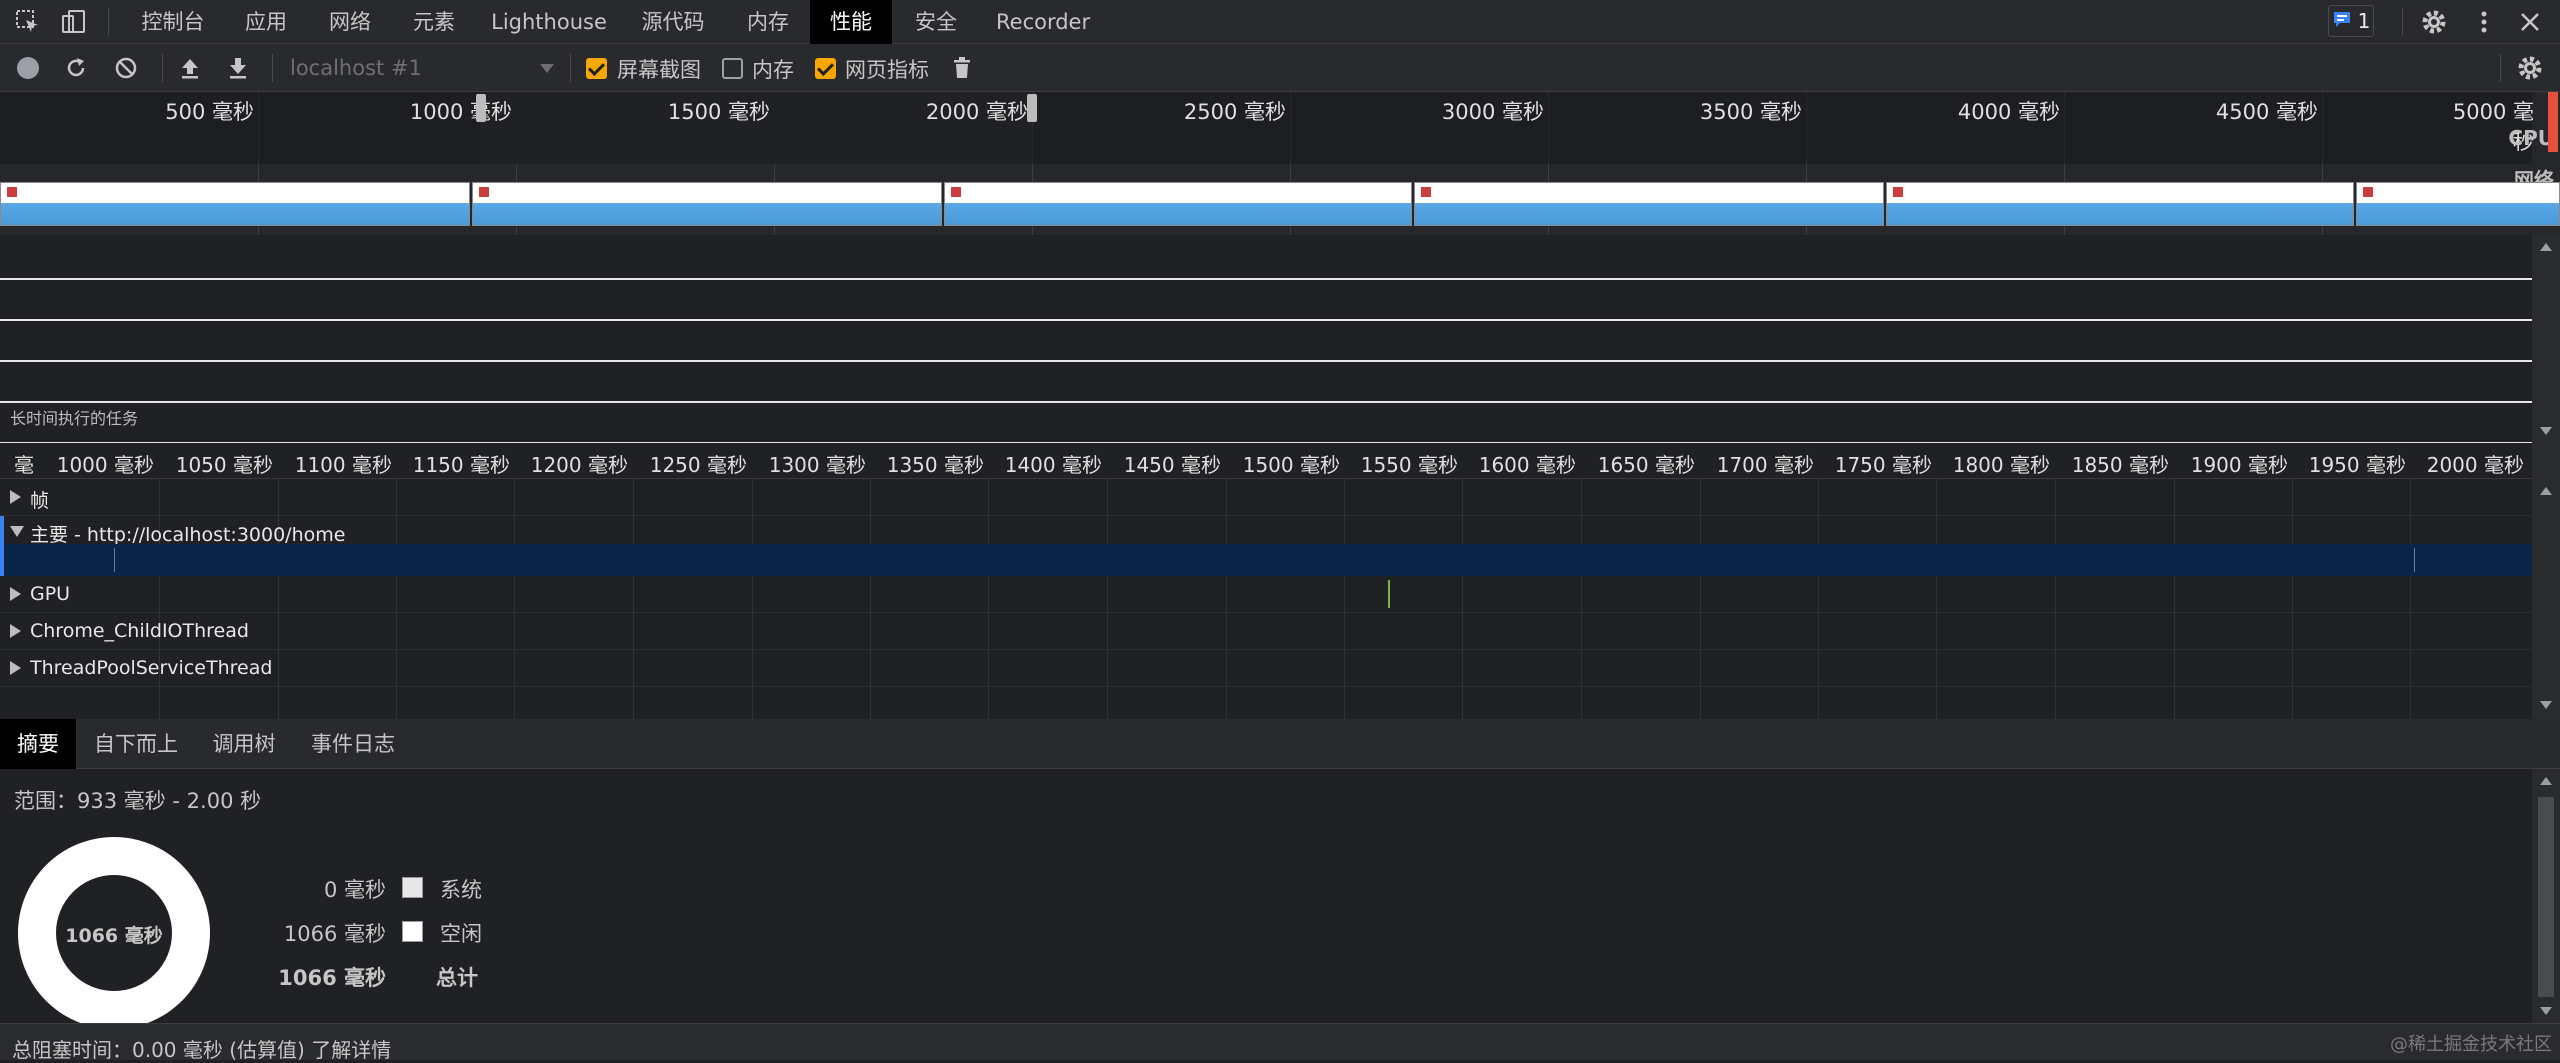 This screenshot has height=1063, width=2560. What do you see at coordinates (962, 68) in the screenshot?
I see `trash-icon` at bounding box center [962, 68].